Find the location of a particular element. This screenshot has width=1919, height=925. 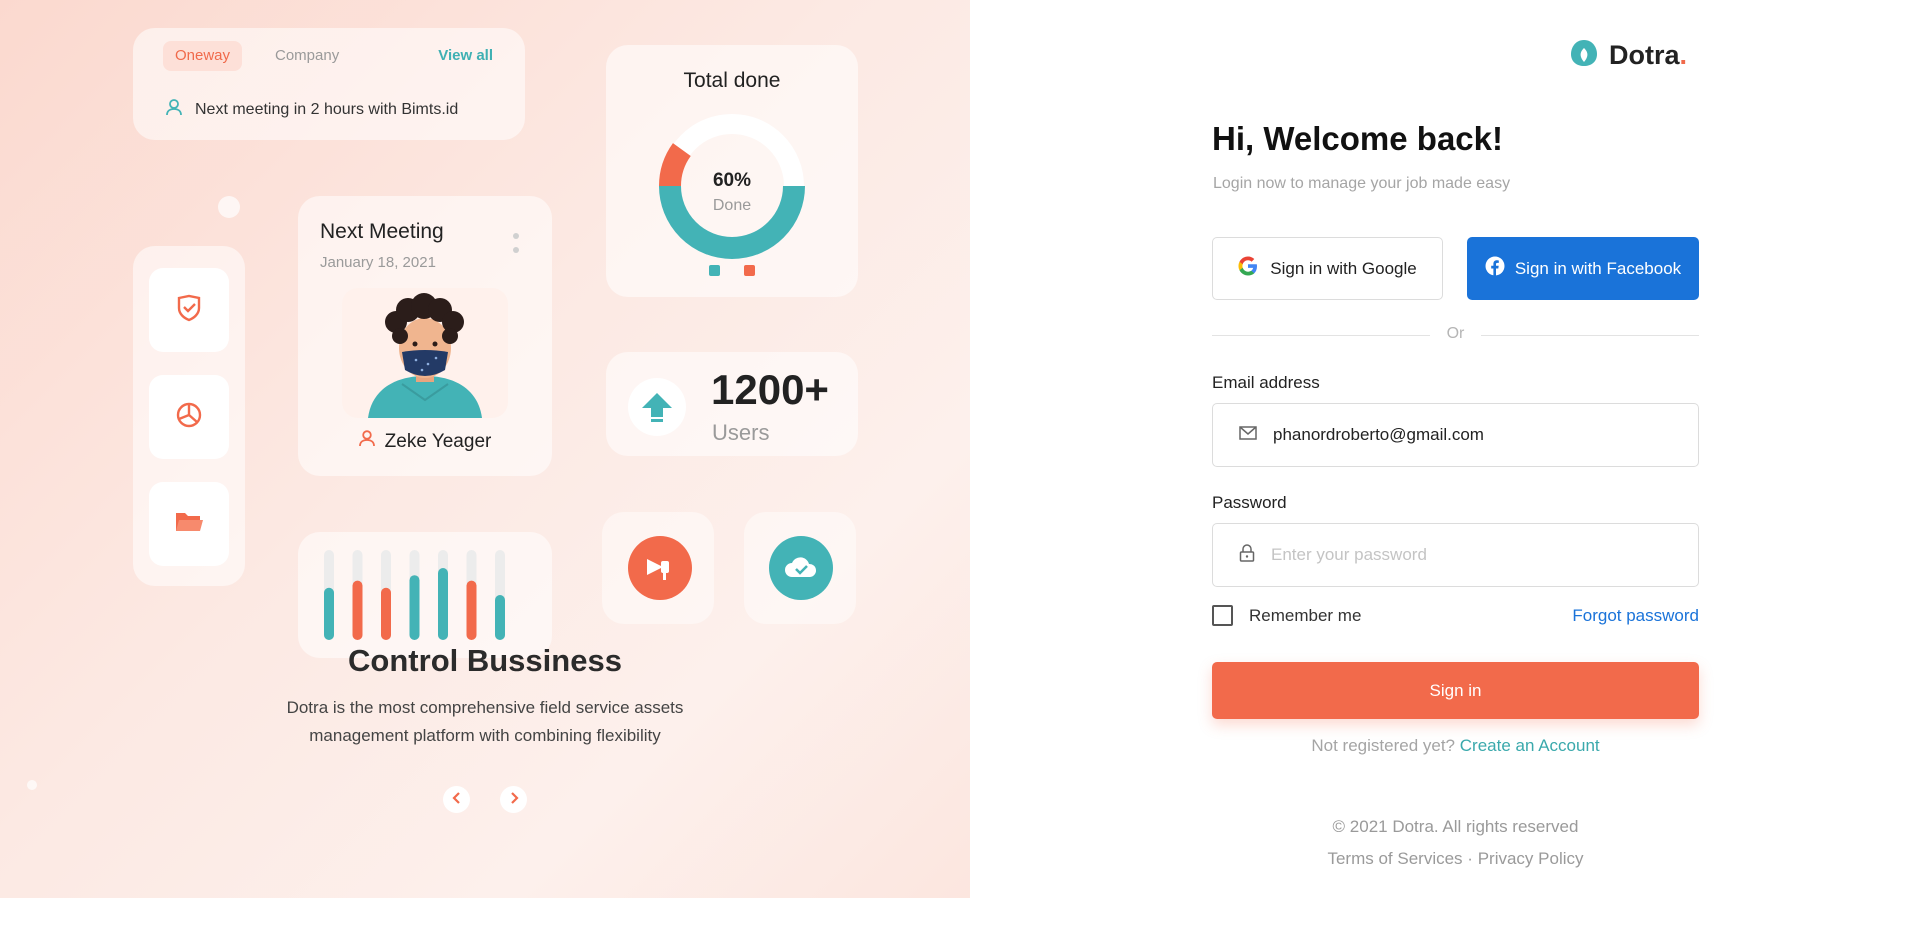

create-account-link: Create an Account is located at coordinates (1530, 745).